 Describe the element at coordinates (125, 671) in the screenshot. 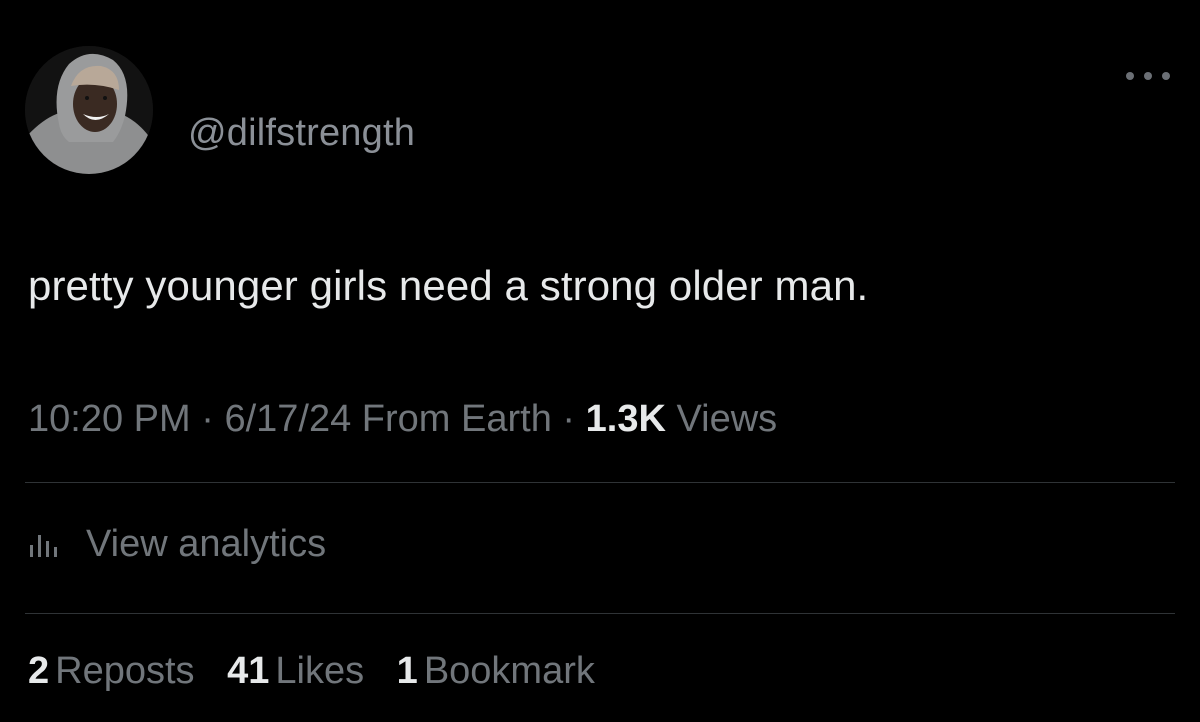

I see `reposts-label: Reposts` at that location.